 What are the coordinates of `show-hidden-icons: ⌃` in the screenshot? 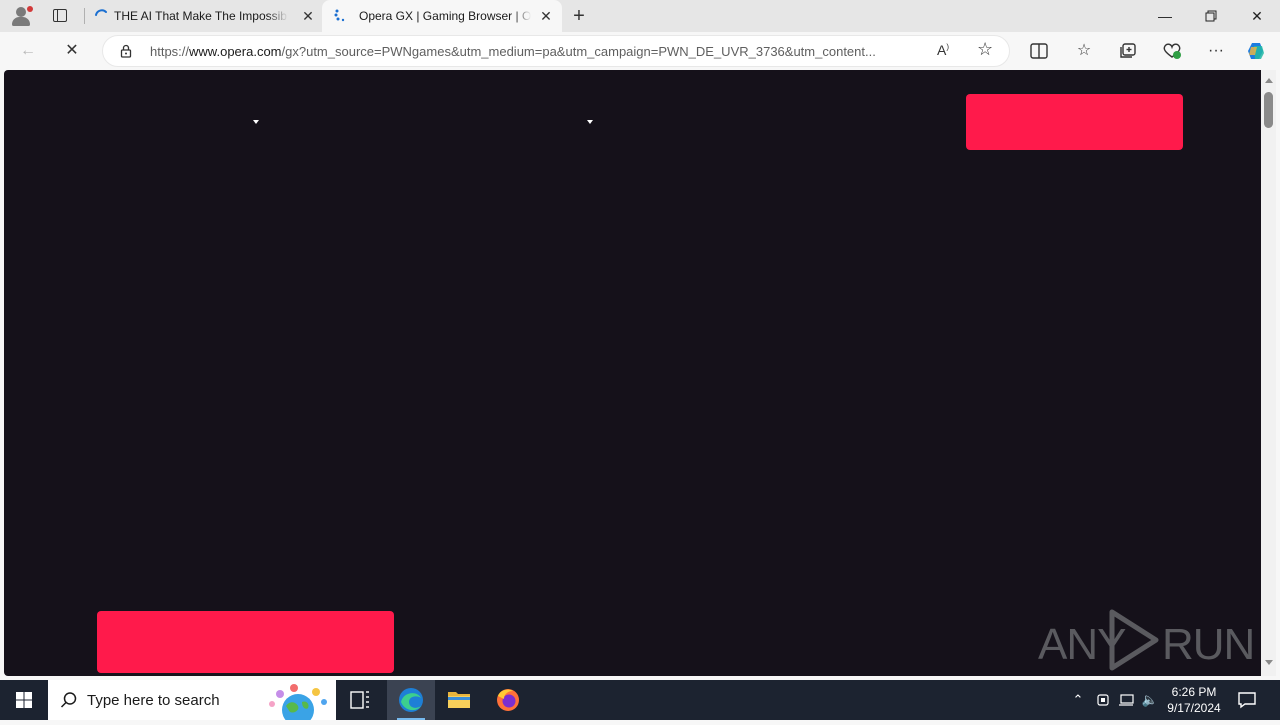 It's located at (1078, 700).